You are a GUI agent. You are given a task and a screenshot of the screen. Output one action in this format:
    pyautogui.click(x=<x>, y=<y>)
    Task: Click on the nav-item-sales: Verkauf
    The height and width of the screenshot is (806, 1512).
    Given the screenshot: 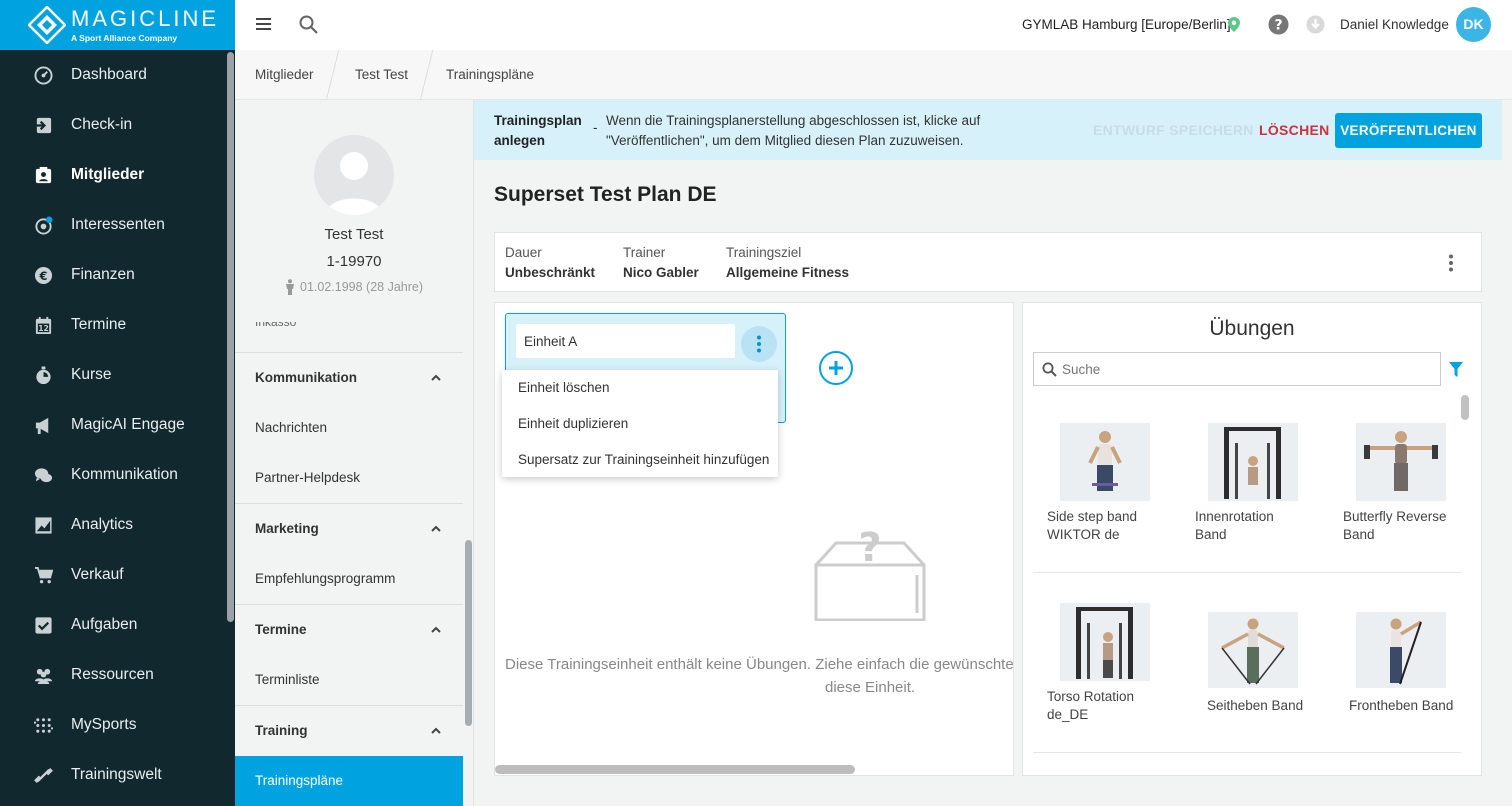 What is the action you would take?
    pyautogui.click(x=114, y=575)
    